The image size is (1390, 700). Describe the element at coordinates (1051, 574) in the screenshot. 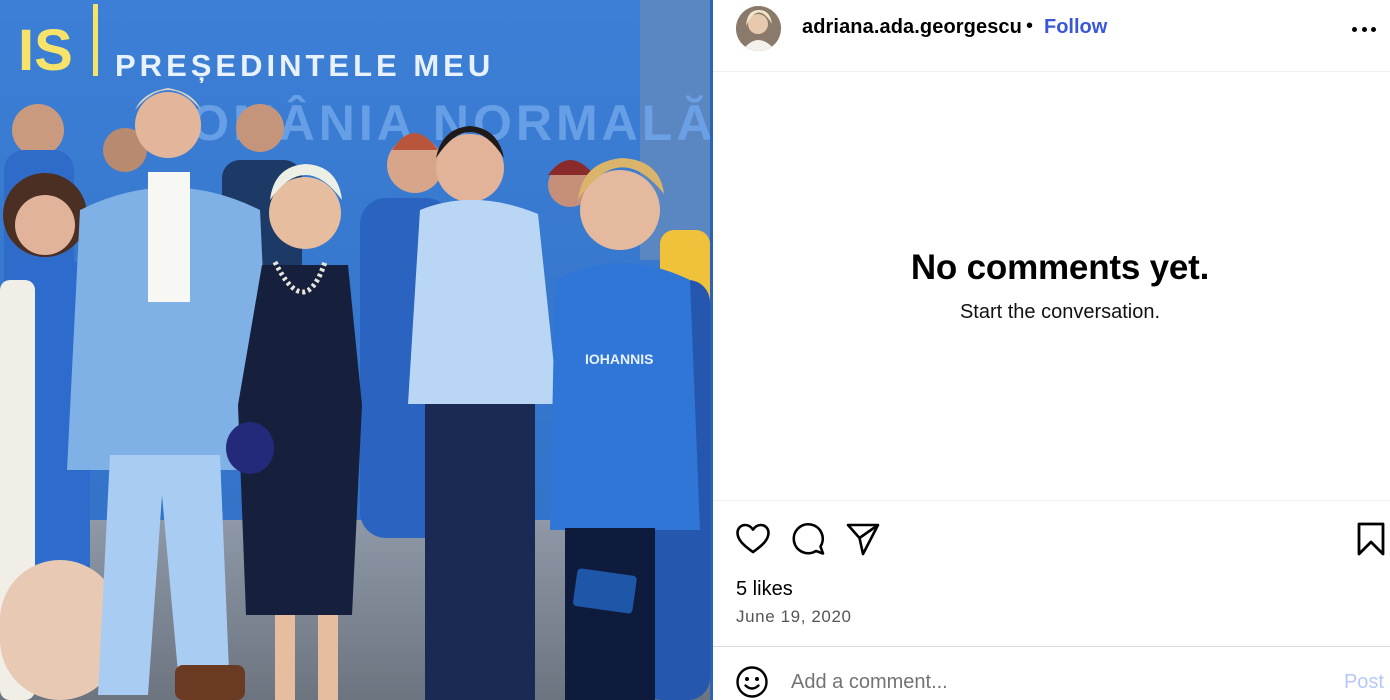

I see `post-actions: 5 likes June 19, 2020` at that location.